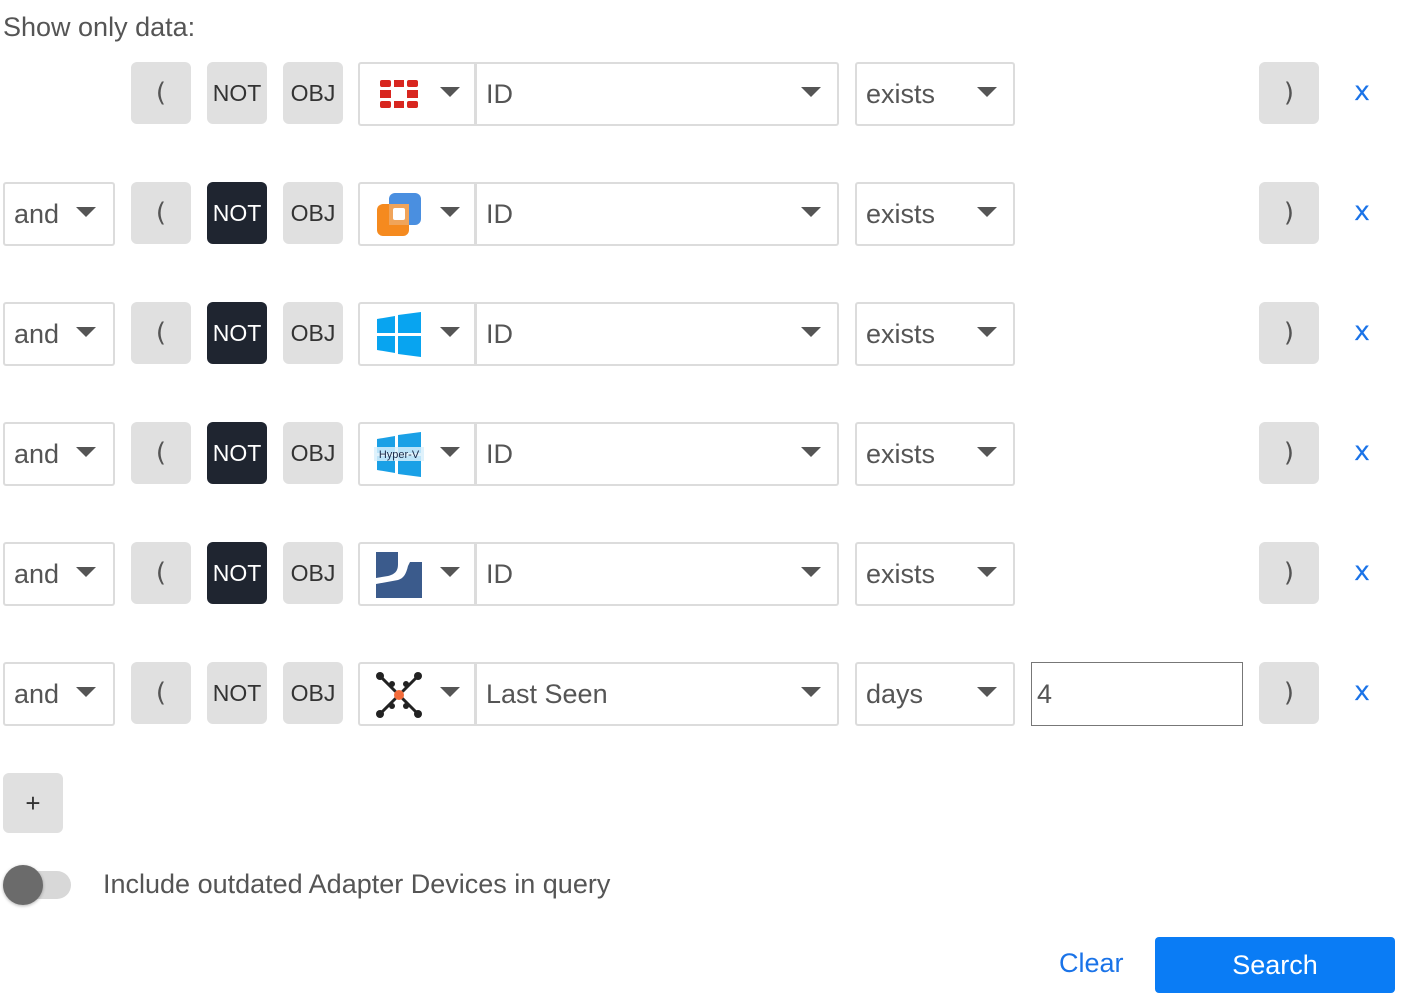 This screenshot has width=1409, height=1006. I want to click on hyperv-icon-text: Hyper-V, so click(399, 455).